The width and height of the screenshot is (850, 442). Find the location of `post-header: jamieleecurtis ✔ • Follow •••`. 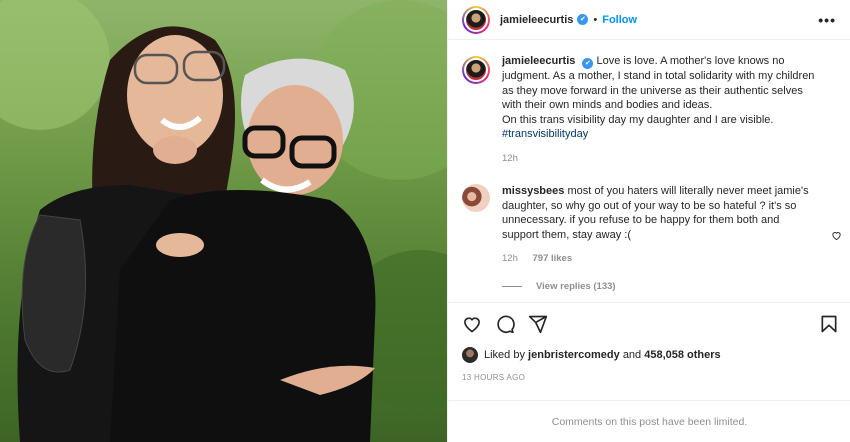

post-header: jamieleecurtis ✔ • Follow ••• is located at coordinates (649, 20).